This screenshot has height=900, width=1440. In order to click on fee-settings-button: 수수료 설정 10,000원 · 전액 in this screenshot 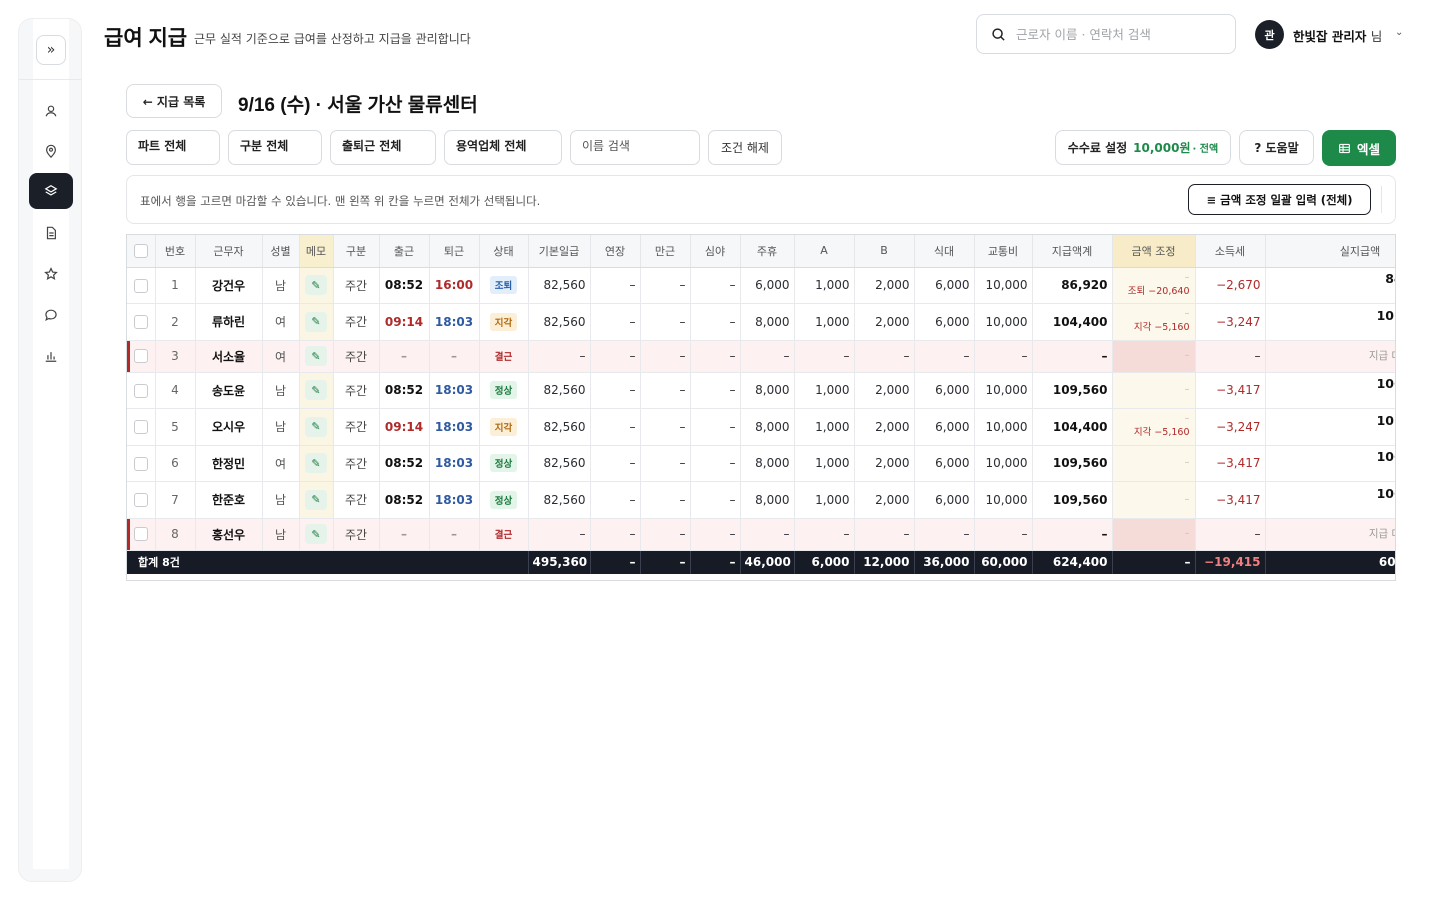, I will do `click(1143, 147)`.